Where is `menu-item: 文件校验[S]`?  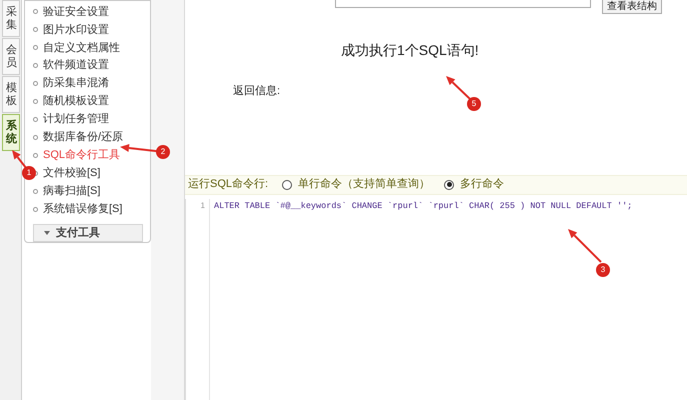
menu-item: 文件校验[S] is located at coordinates (71, 173).